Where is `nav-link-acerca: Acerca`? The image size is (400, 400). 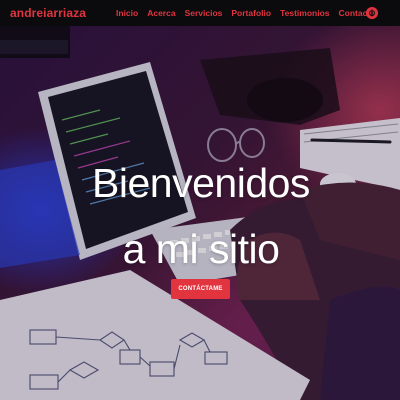
nav-link-acerca: Acerca is located at coordinates (161, 13).